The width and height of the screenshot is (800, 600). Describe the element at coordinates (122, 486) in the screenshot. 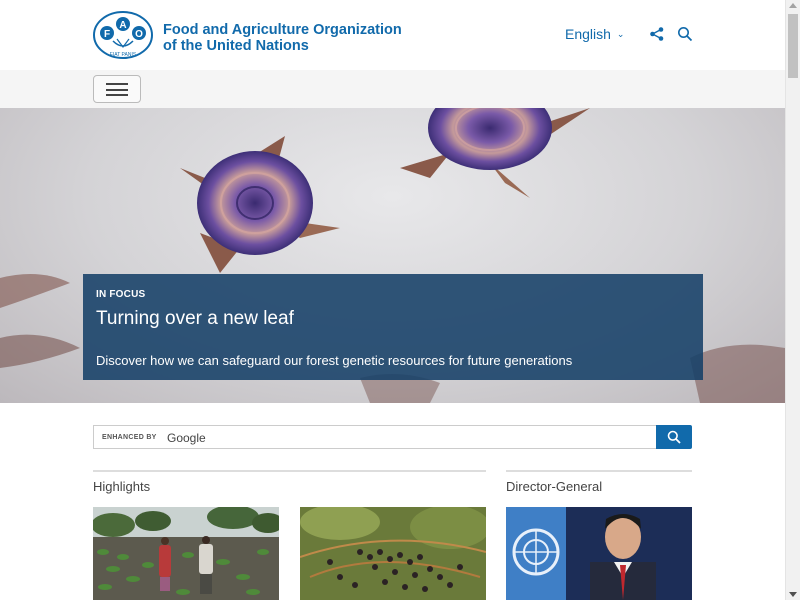

I see `highlights-heading: Highlights` at that location.